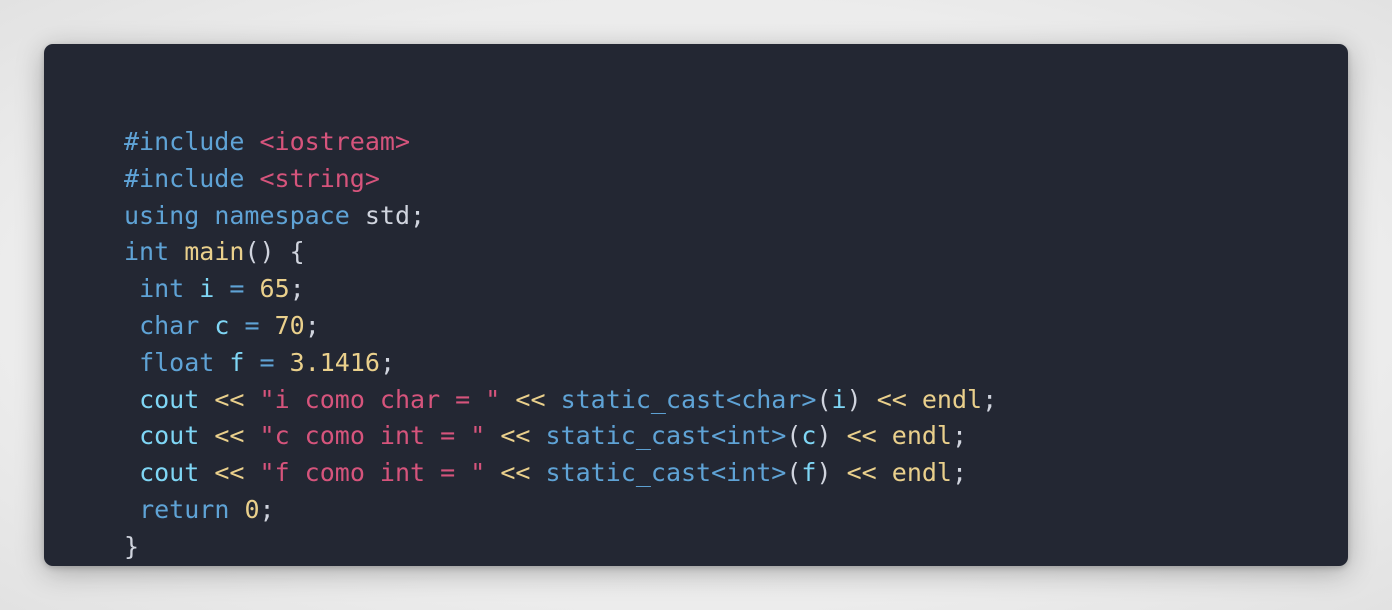  What do you see at coordinates (169, 325) in the screenshot?
I see `code-token-keyword: char` at bounding box center [169, 325].